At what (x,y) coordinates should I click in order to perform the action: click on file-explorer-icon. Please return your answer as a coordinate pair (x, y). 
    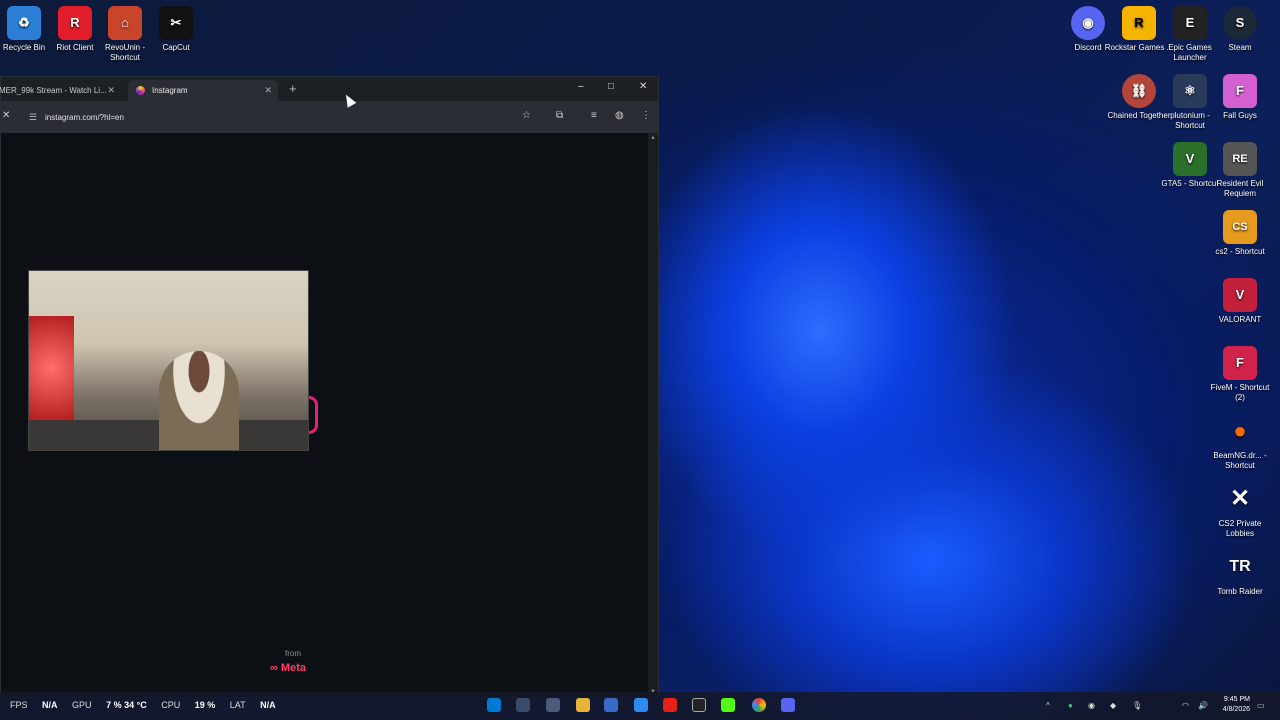
    Looking at the image, I should click on (583, 705).